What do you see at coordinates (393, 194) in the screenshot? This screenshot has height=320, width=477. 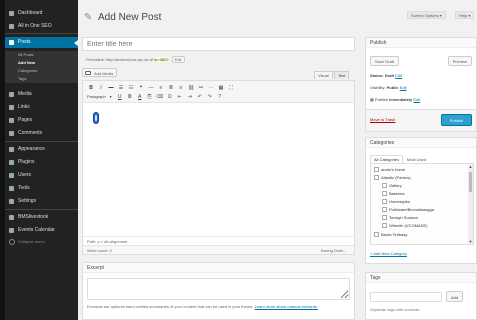 I see `category-item: Bakeries` at bounding box center [393, 194].